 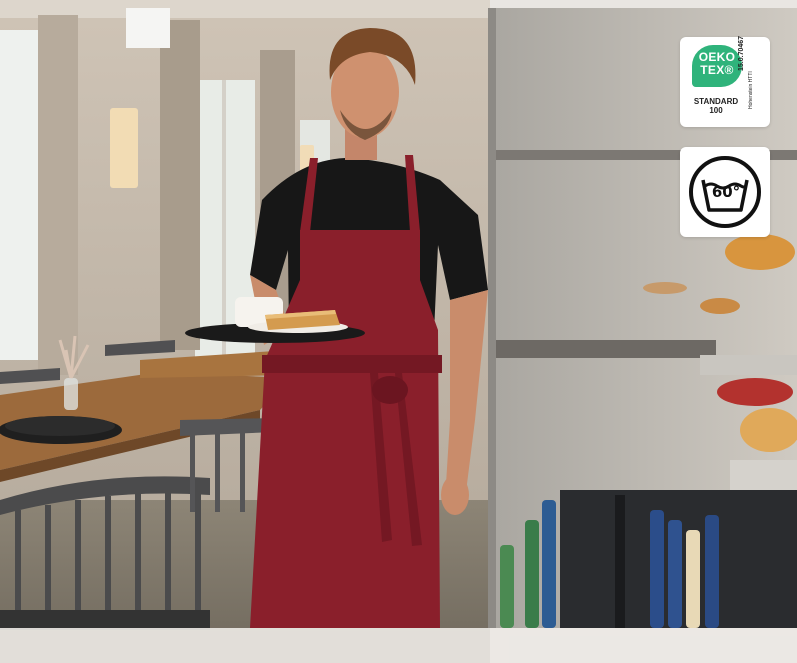 What do you see at coordinates (124, 148) in the screenshot?
I see `wall-lamp` at bounding box center [124, 148].